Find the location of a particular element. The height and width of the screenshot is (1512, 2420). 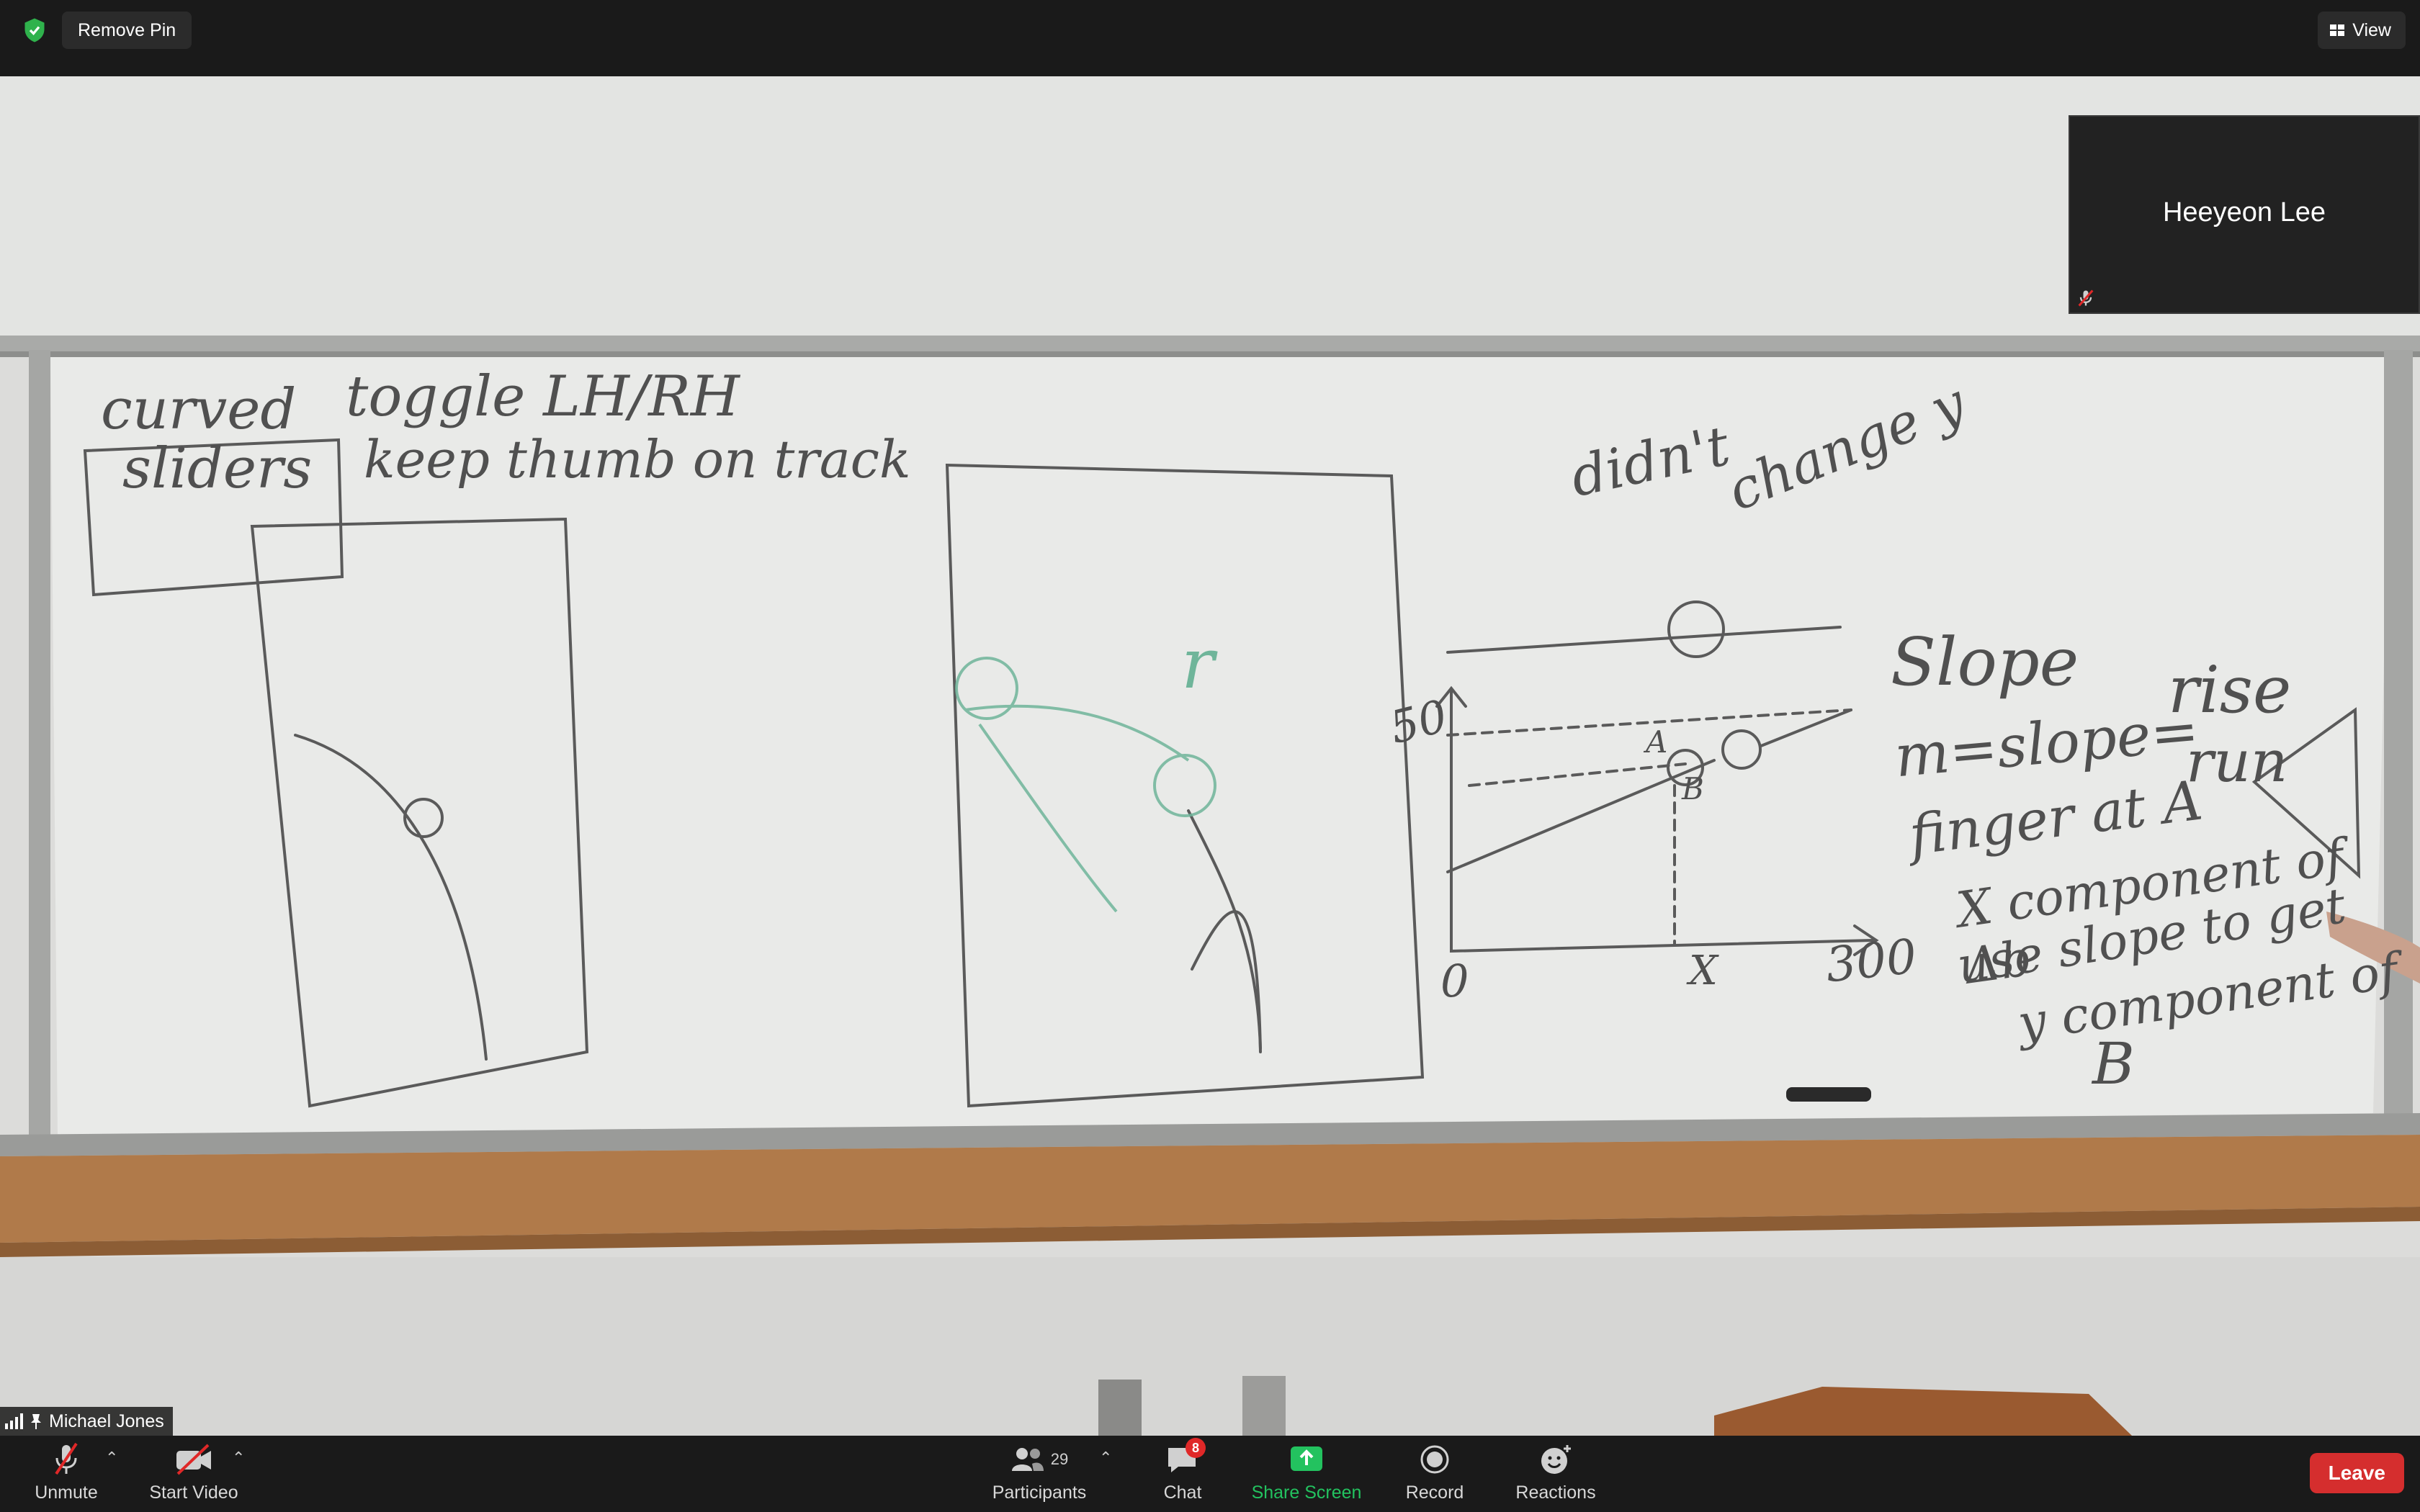

graph-y-tick: 50 is located at coordinates (1418, 722).